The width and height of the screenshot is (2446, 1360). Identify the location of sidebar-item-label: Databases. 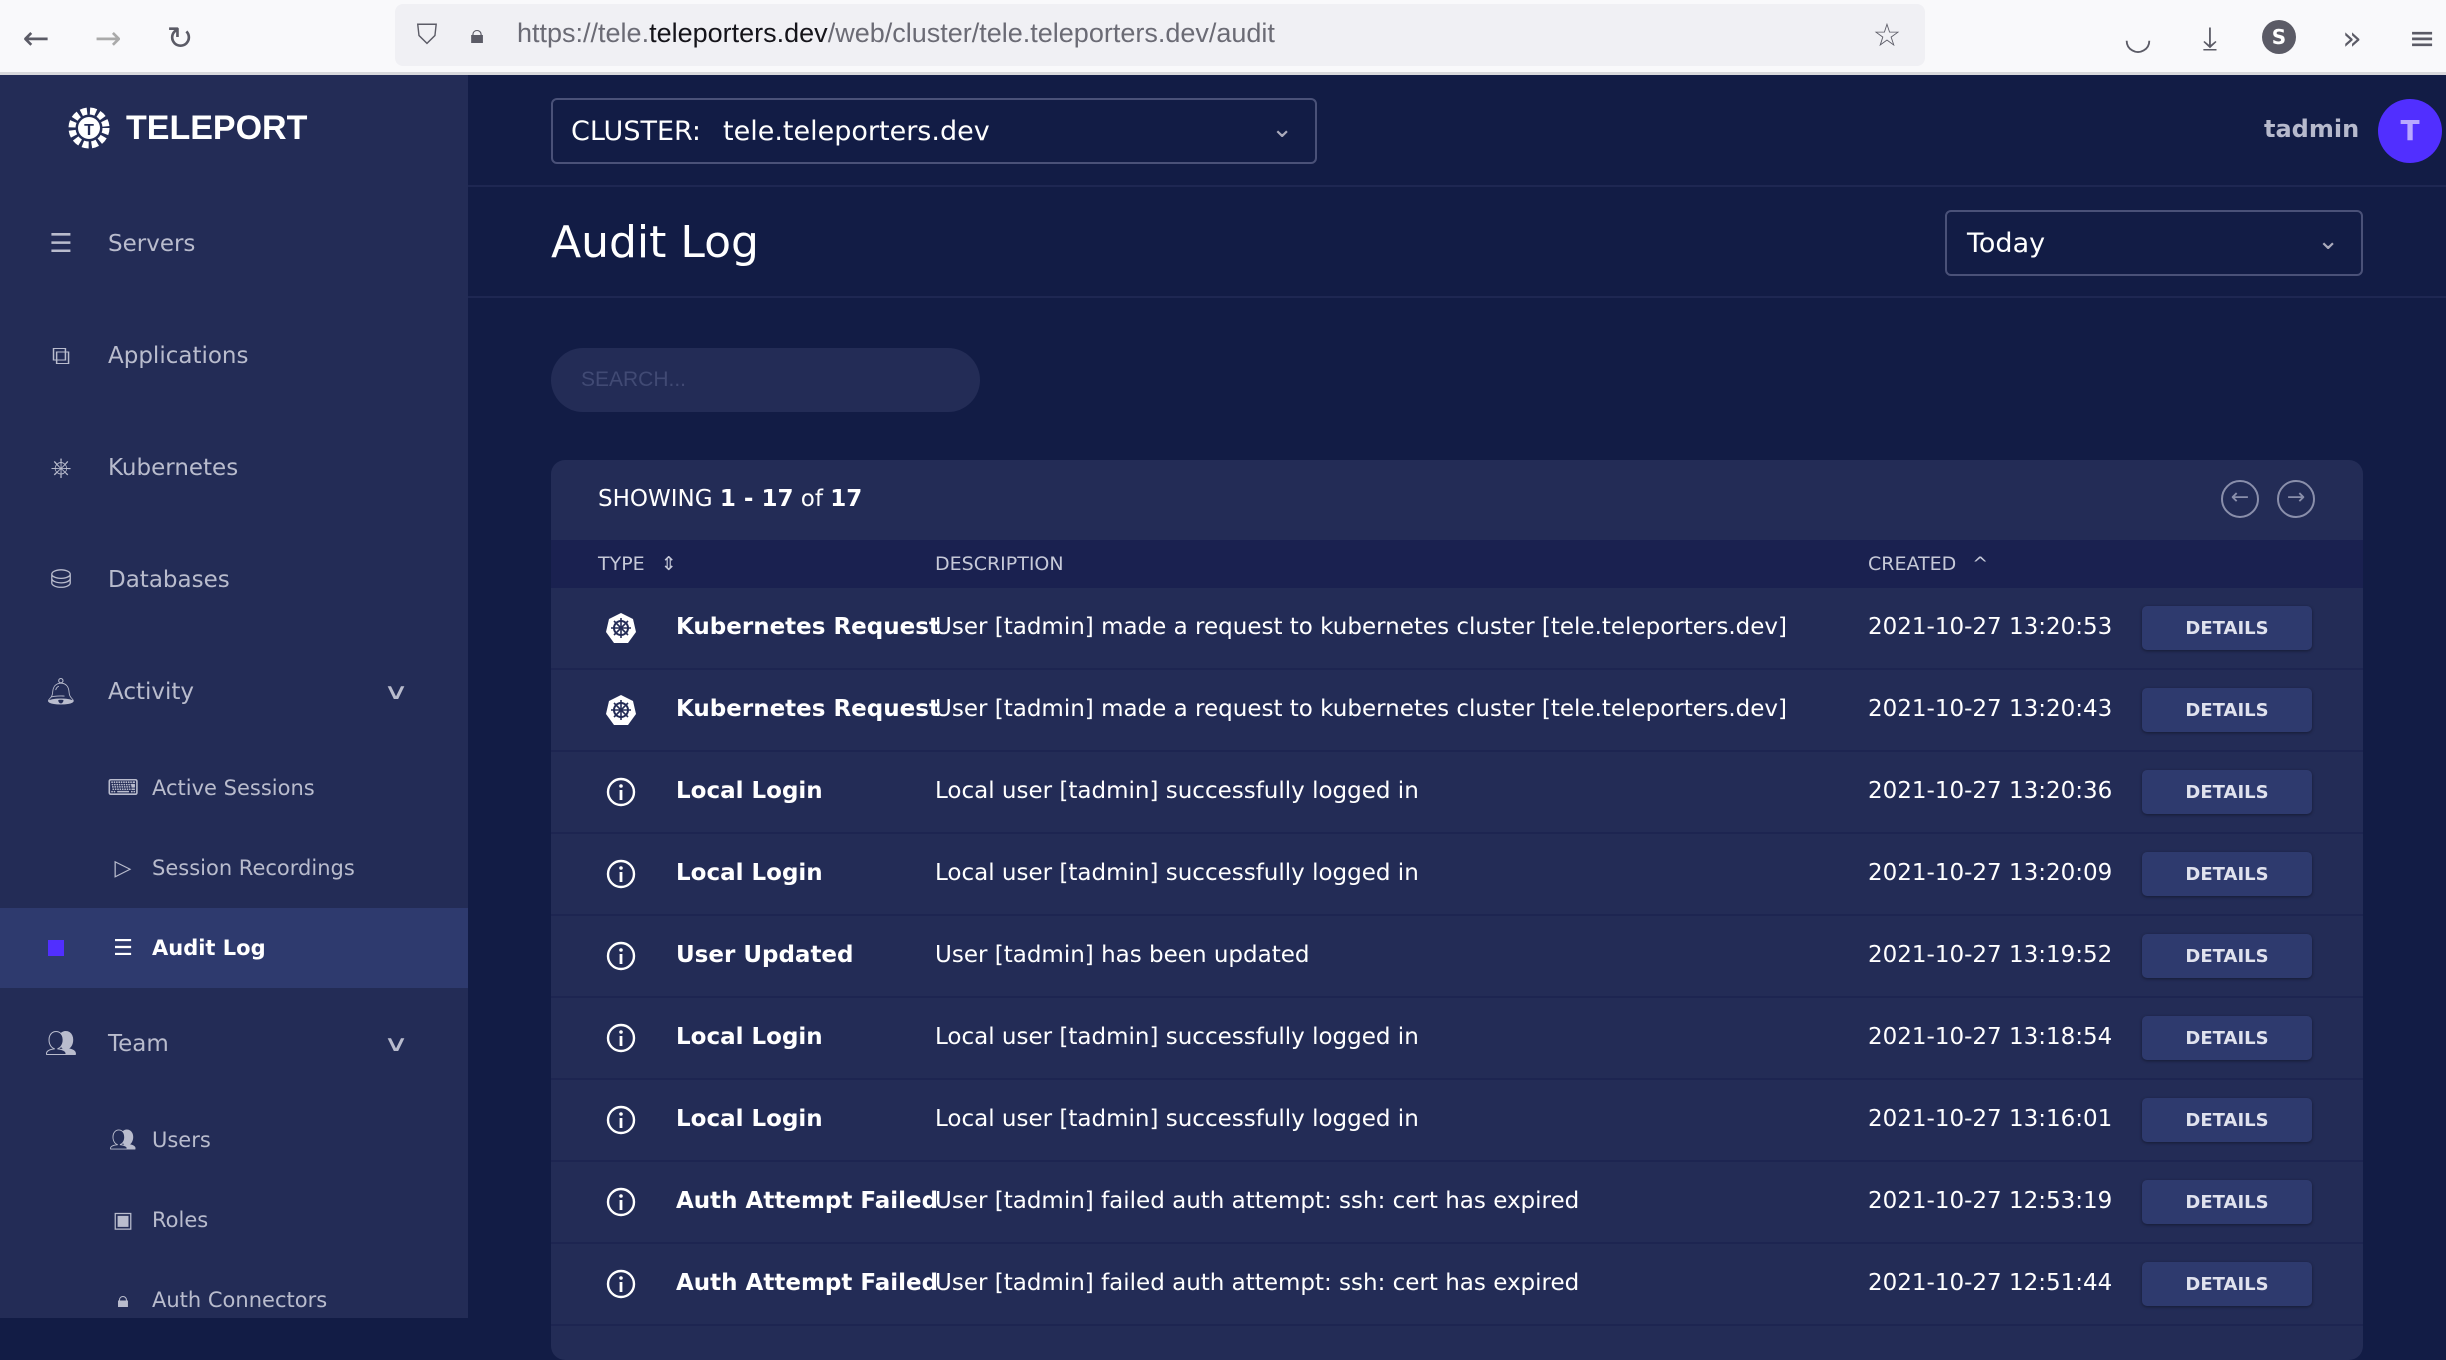
(169, 580).